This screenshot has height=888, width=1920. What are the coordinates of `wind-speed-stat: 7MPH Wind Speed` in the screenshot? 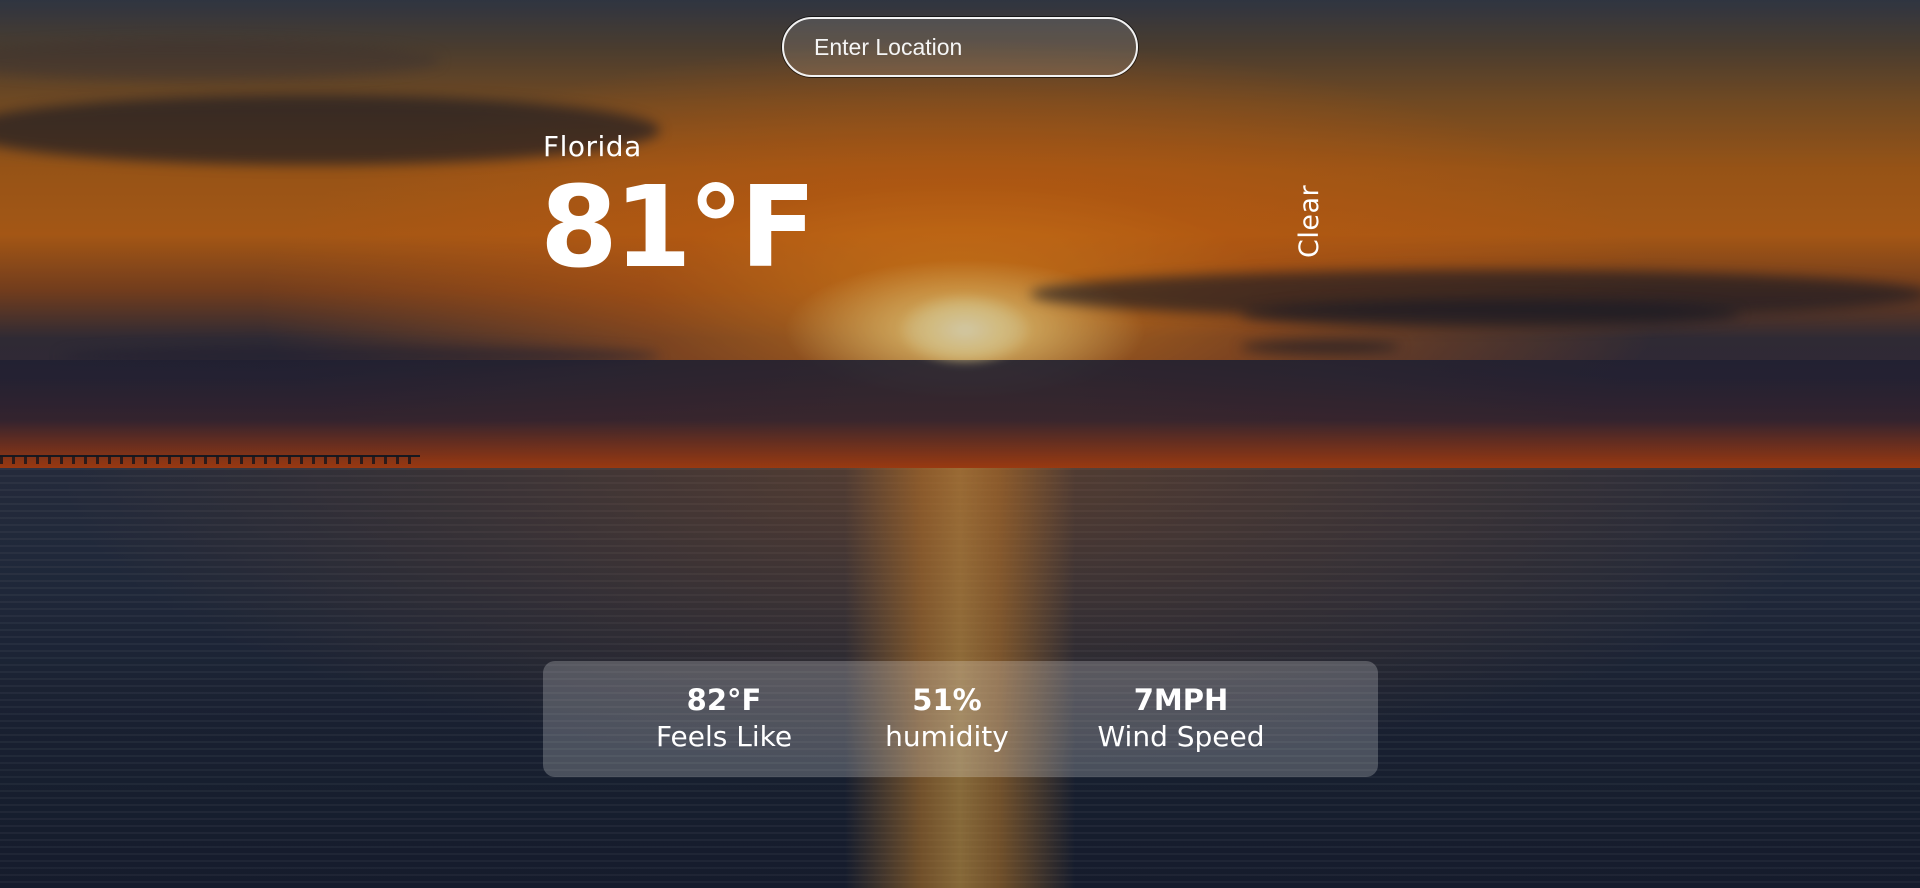 It's located at (1180, 719).